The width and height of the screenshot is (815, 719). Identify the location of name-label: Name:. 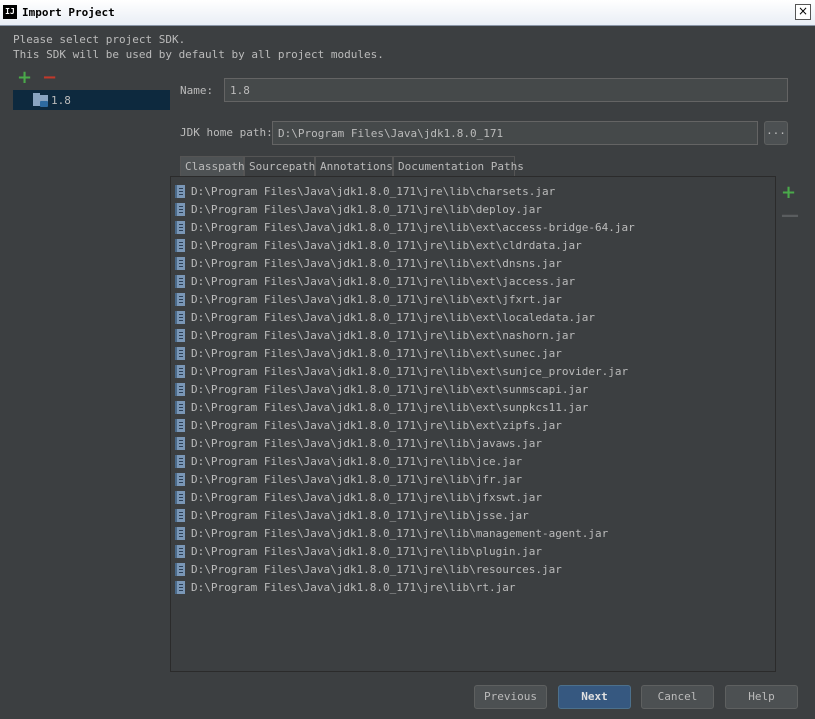
(197, 90).